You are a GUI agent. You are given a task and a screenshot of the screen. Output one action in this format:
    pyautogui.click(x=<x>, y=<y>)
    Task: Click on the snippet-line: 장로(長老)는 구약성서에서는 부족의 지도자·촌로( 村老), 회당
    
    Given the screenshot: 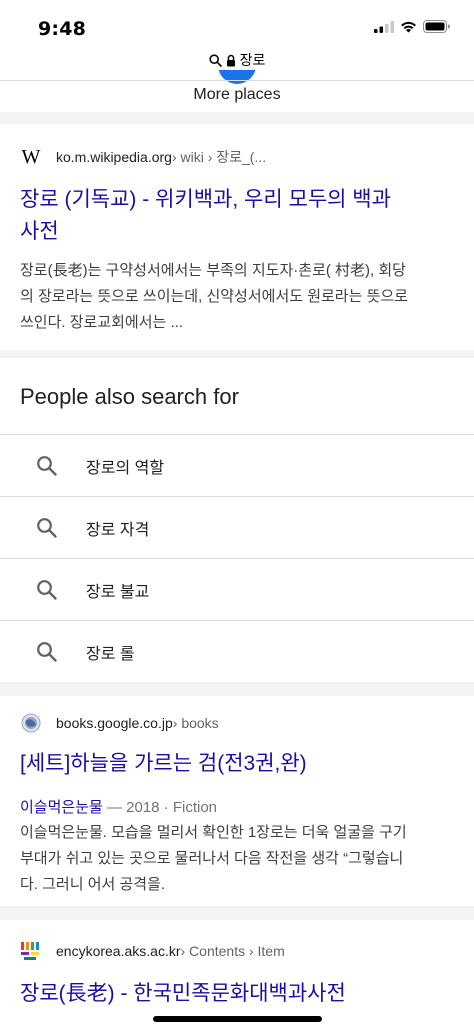 What is the action you would take?
    pyautogui.click(x=213, y=270)
    